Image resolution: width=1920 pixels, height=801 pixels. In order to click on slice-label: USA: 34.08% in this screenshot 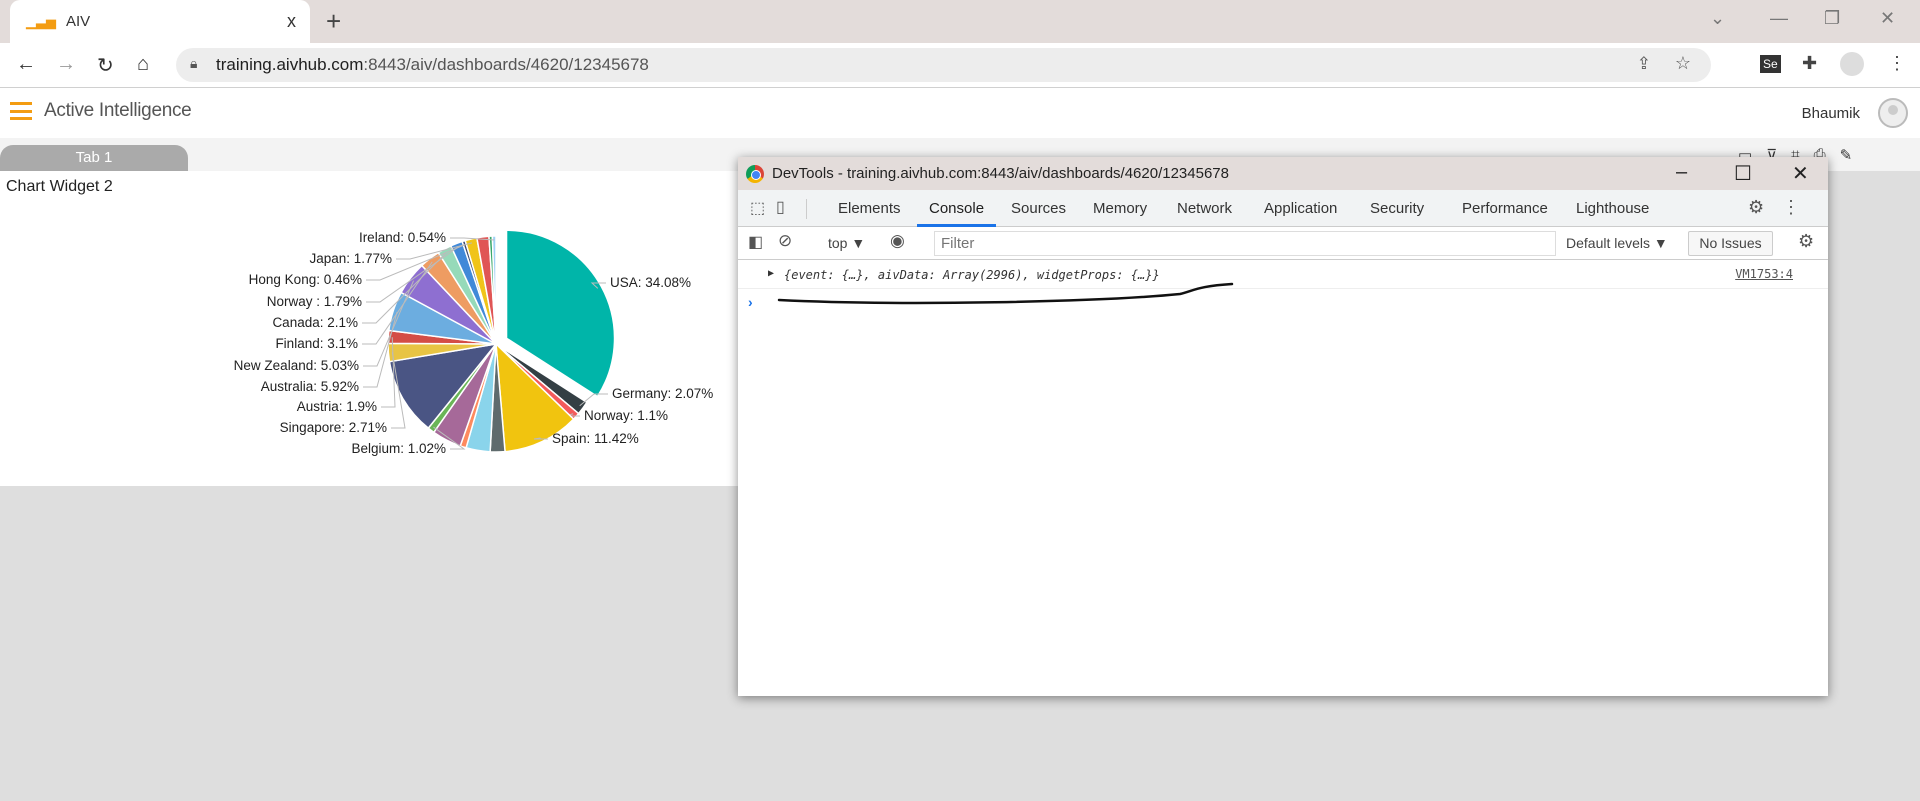, I will do `click(650, 282)`.